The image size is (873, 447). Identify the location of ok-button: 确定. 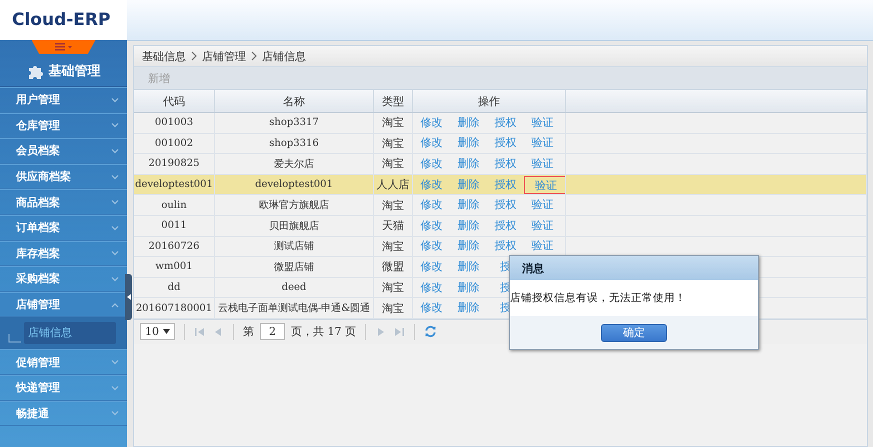
(634, 333).